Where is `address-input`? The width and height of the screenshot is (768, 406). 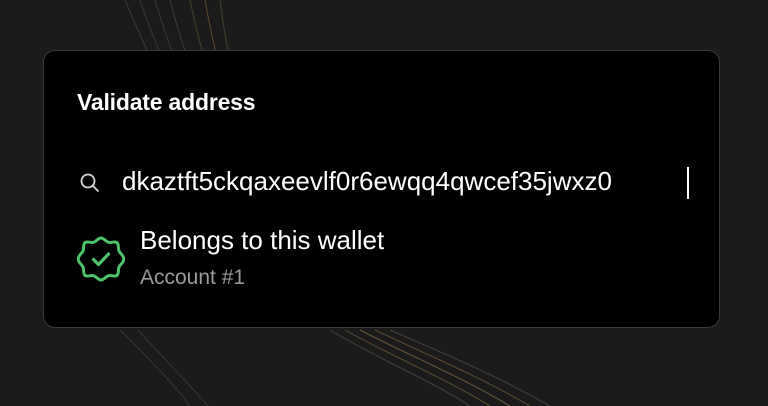
address-input is located at coordinates (408, 181).